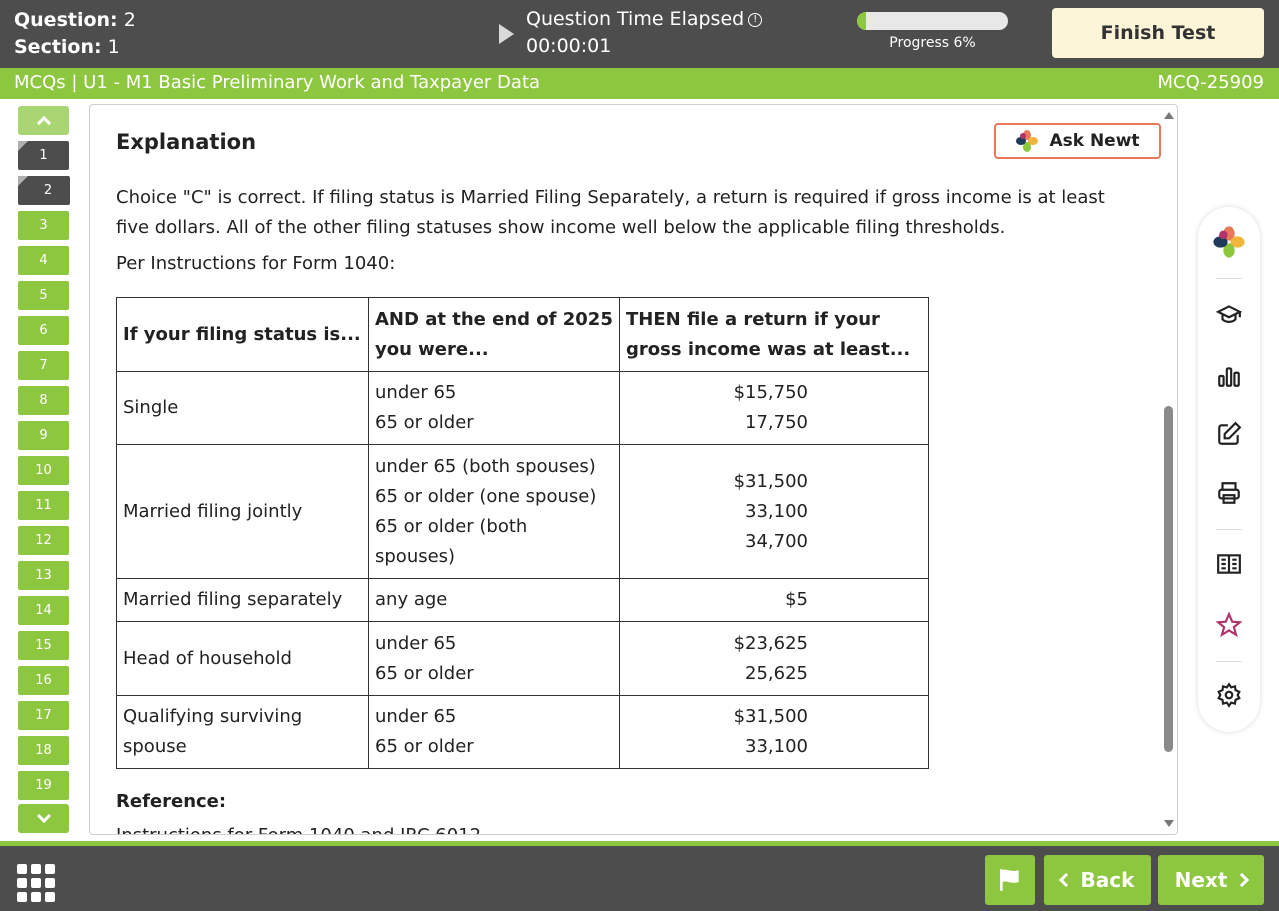 The image size is (1279, 911). What do you see at coordinates (494, 408) in the screenshot?
I see `age-cell: under 65 65 or older` at bounding box center [494, 408].